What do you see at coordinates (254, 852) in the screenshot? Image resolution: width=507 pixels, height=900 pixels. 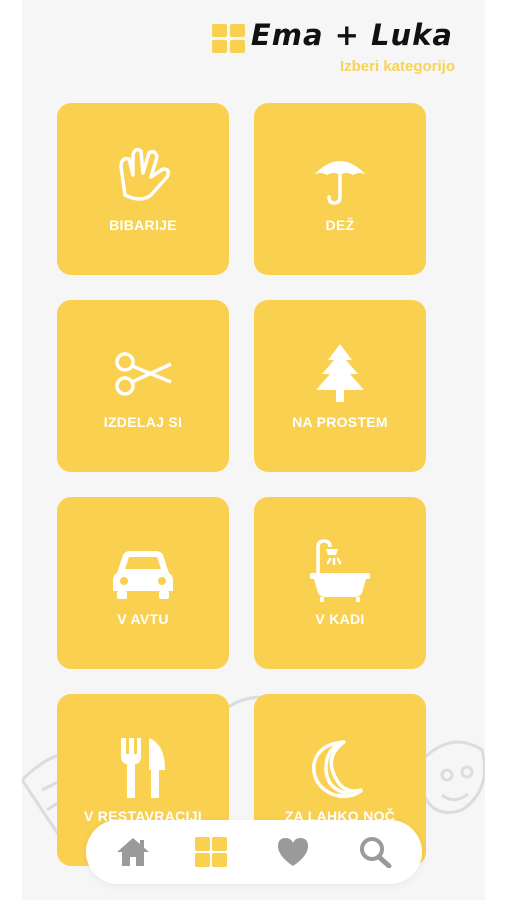 I see `bottom-navigation` at bounding box center [254, 852].